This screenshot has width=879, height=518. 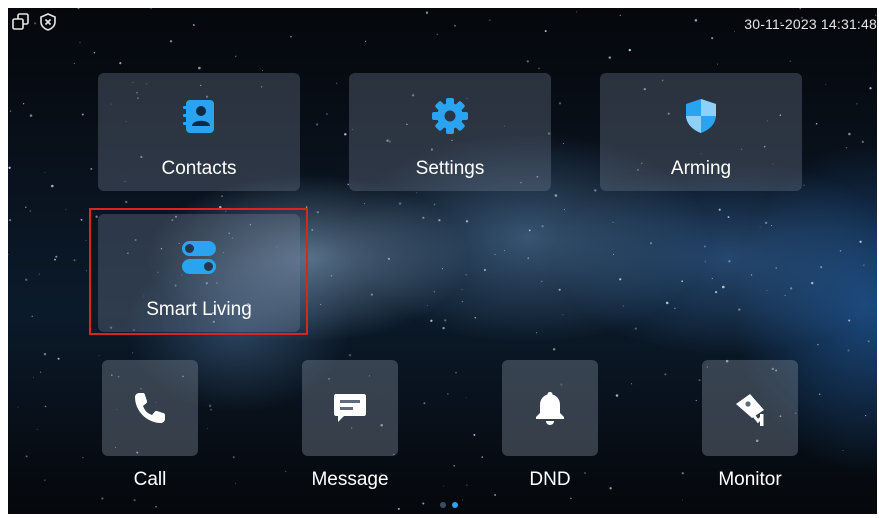 I want to click on selection-highlight, so click(x=198, y=271).